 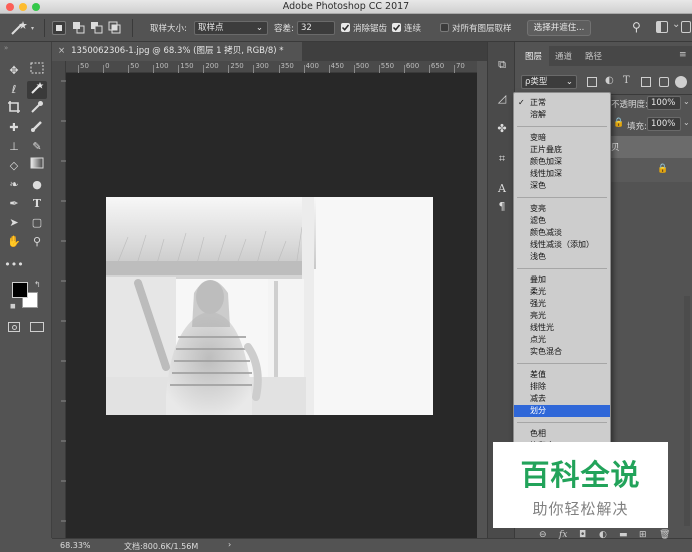 I want to click on layer-style-fx-icon: fx, so click(x=563, y=535).